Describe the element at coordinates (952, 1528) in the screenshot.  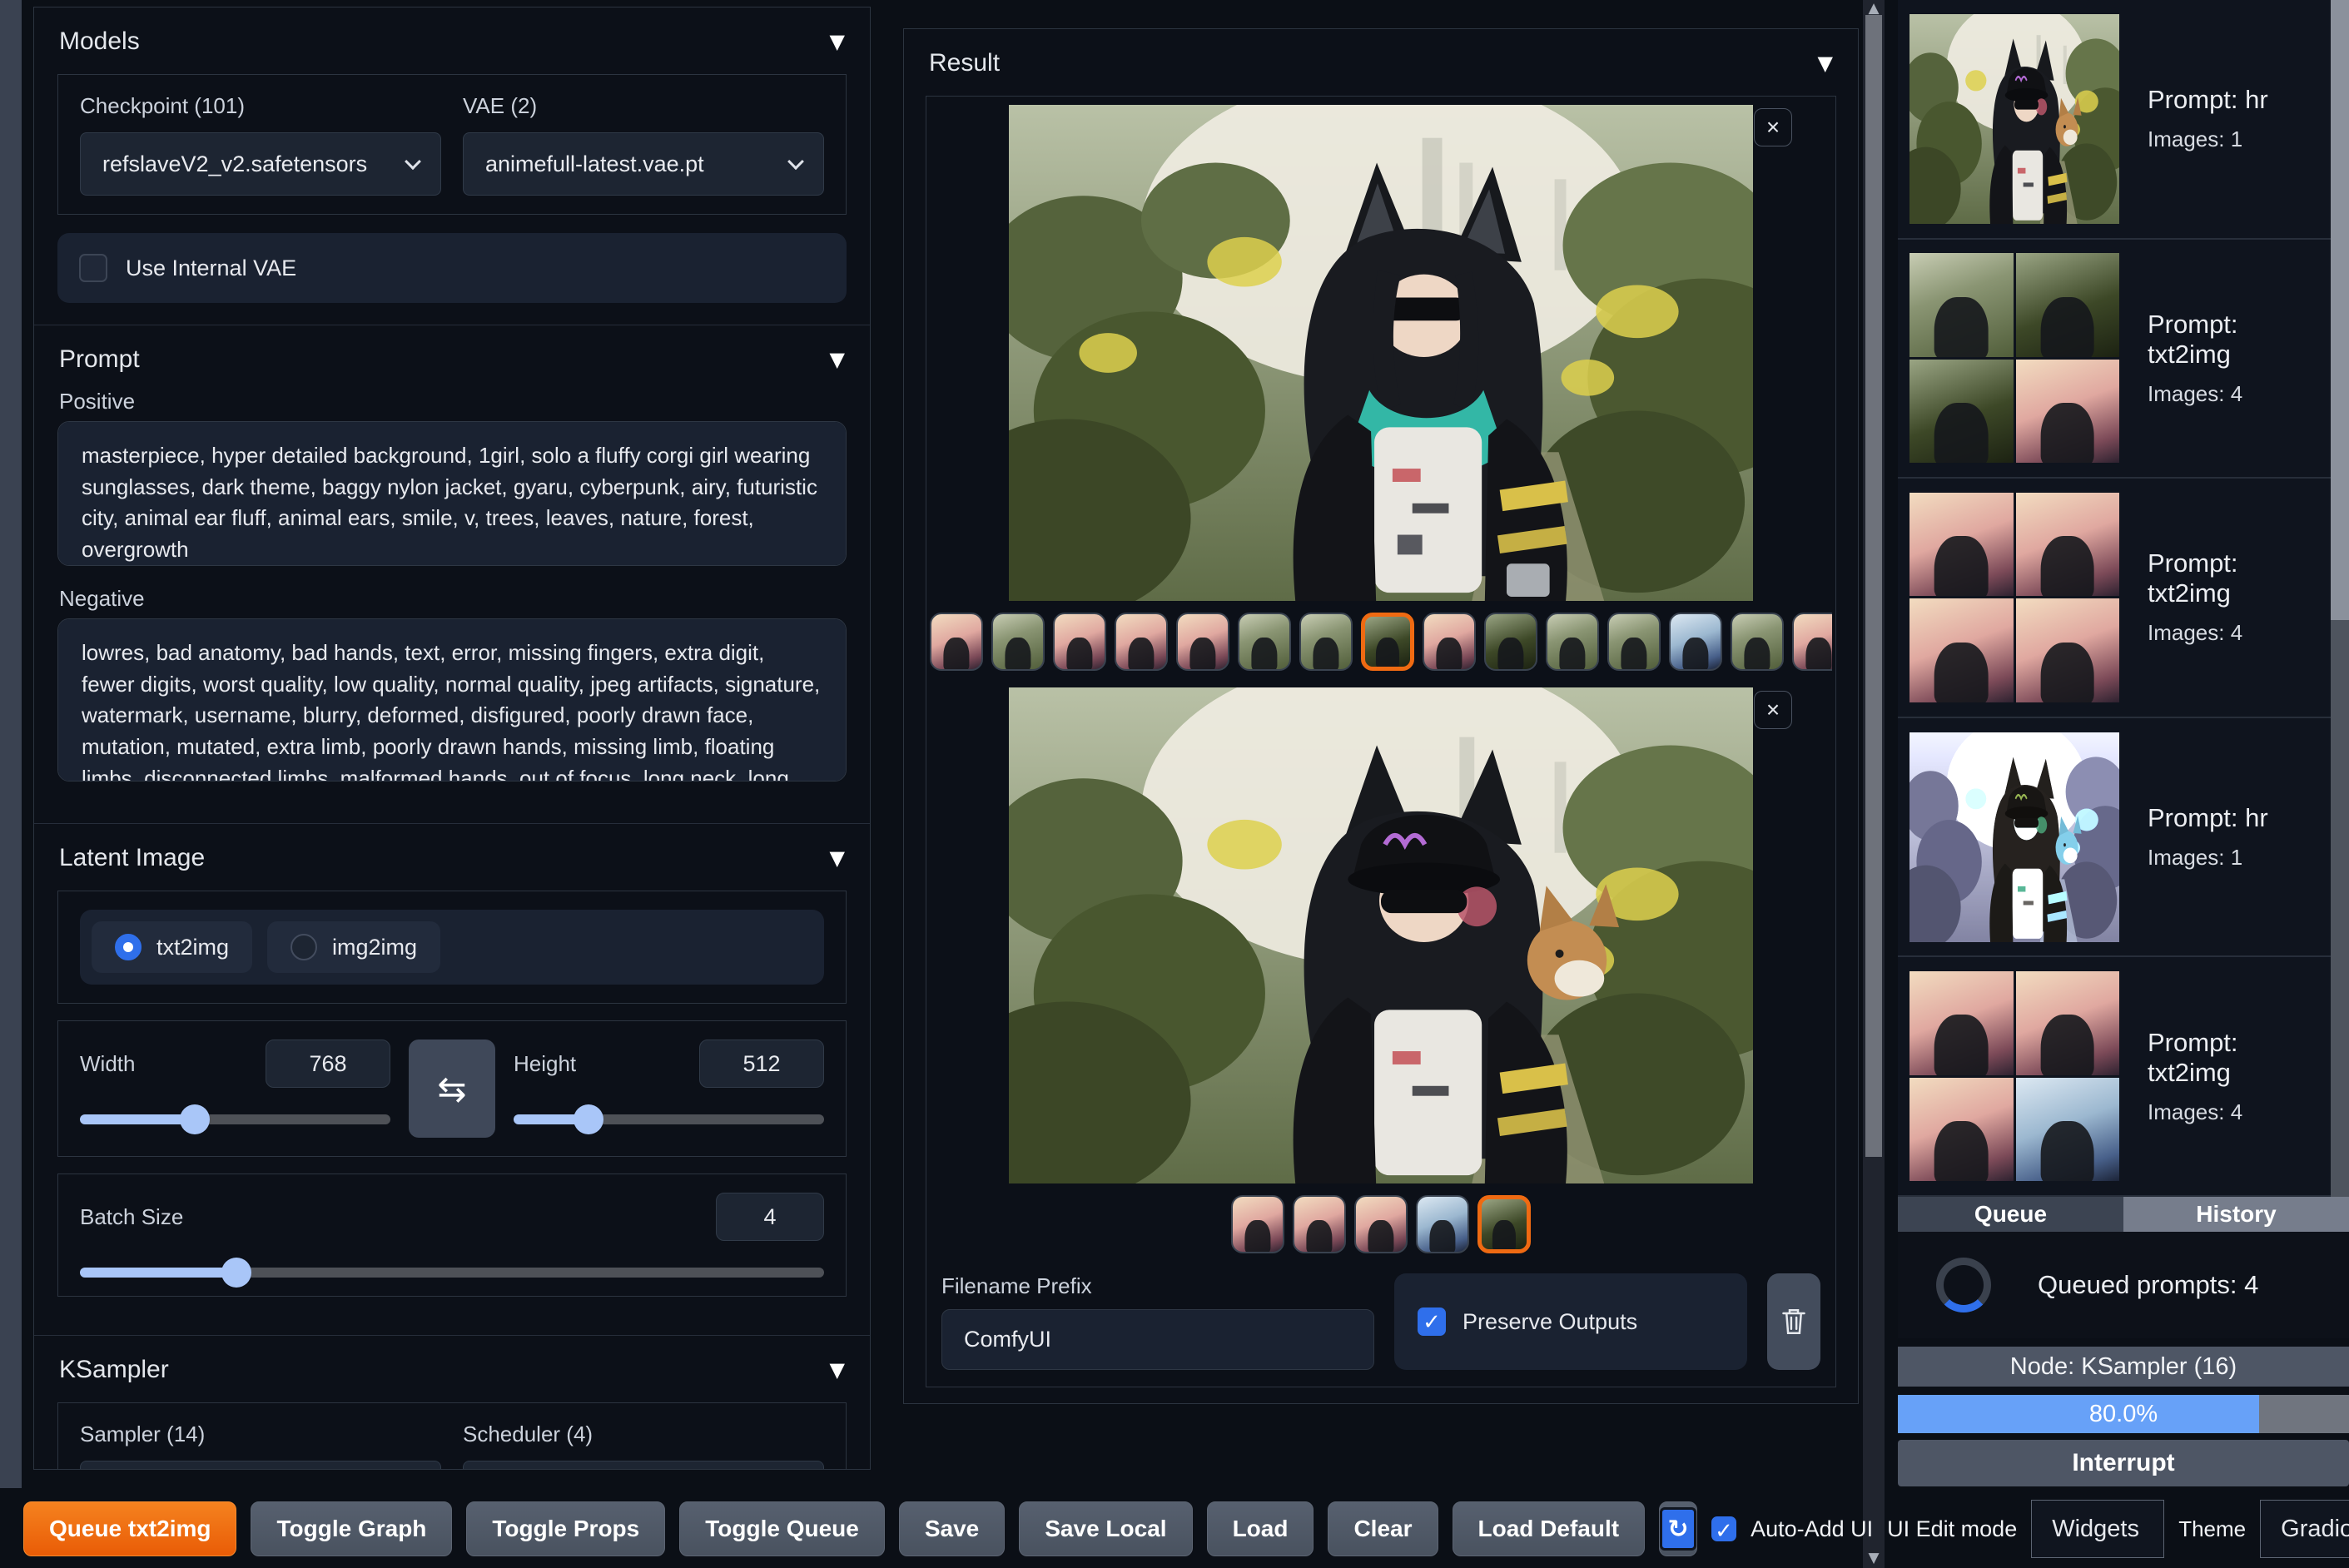
I see `toolbar-button: Save` at that location.